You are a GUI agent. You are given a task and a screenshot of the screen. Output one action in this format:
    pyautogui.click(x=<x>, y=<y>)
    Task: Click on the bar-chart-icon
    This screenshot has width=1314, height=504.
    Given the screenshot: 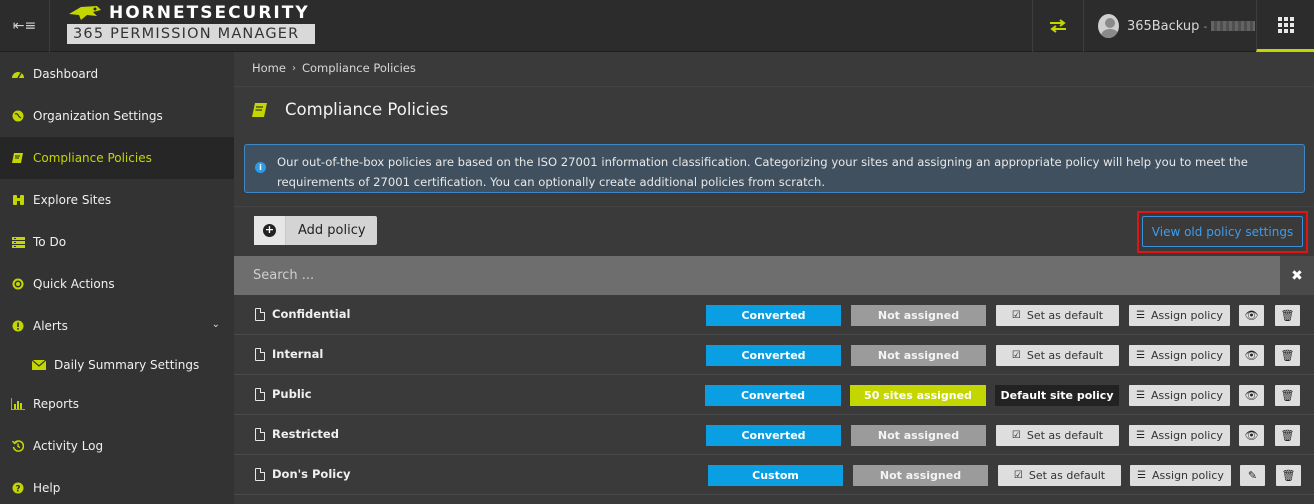 What is the action you would take?
    pyautogui.click(x=18, y=404)
    